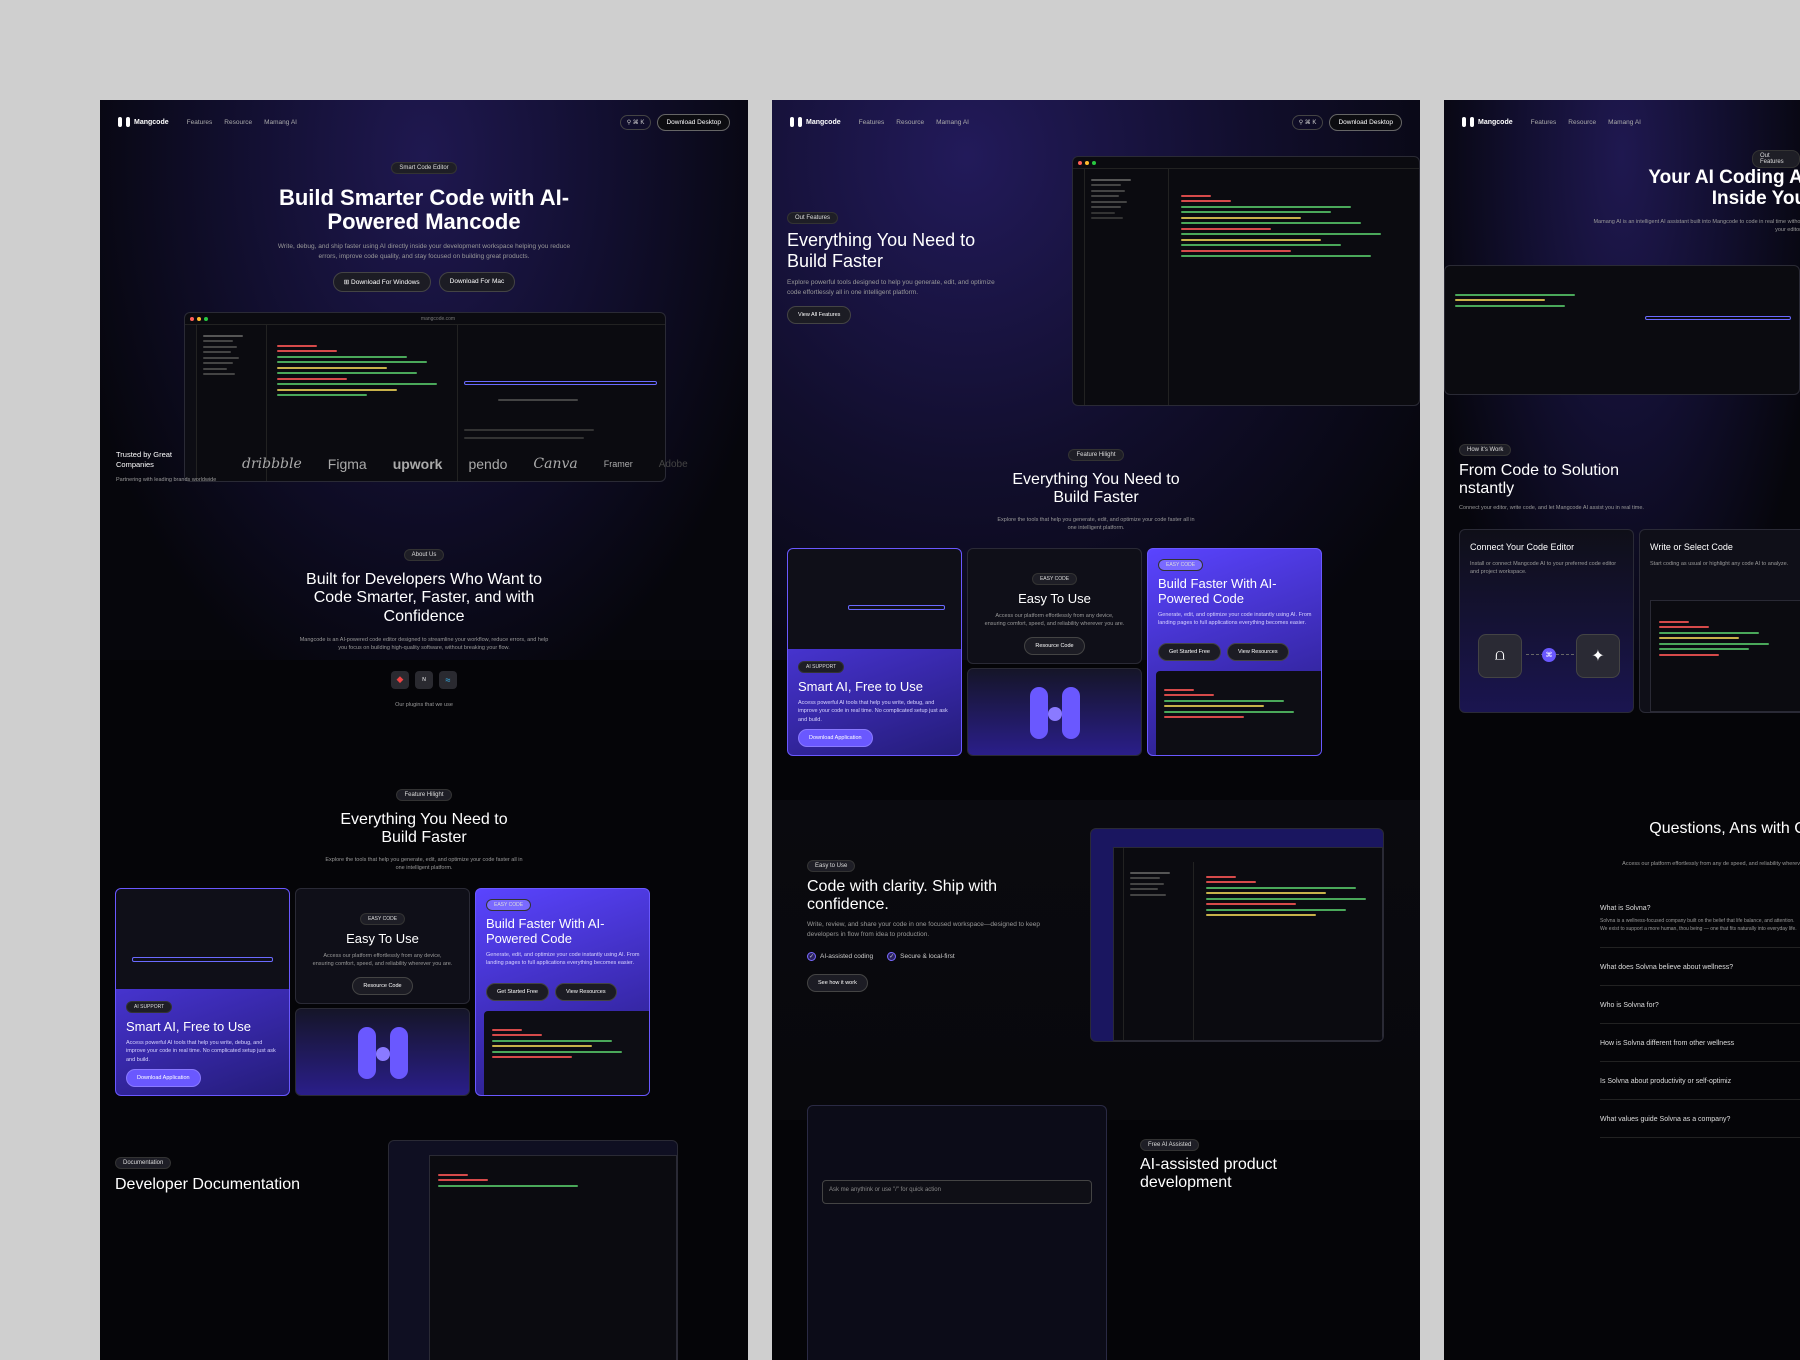  What do you see at coordinates (1598, 656) in the screenshot?
I see `sparkle-icon: ✦` at bounding box center [1598, 656].